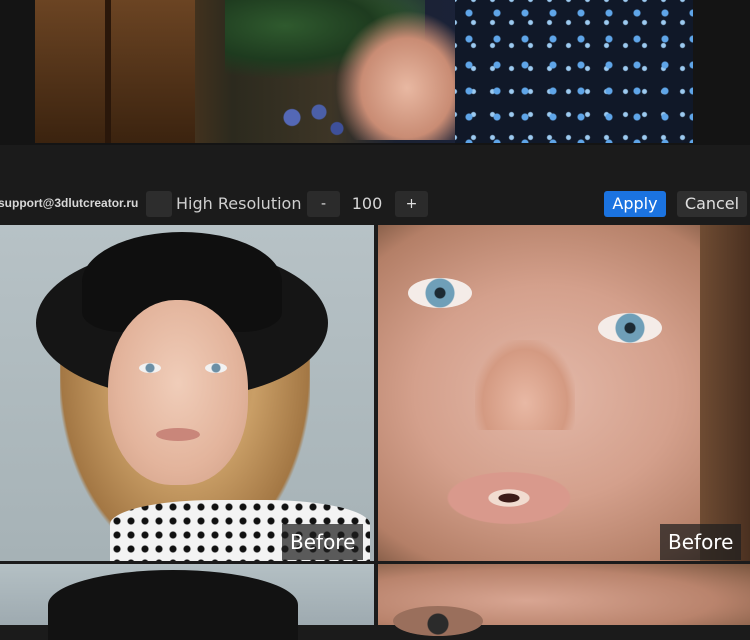  What do you see at coordinates (178, 392) in the screenshot?
I see `portrait-face` at bounding box center [178, 392].